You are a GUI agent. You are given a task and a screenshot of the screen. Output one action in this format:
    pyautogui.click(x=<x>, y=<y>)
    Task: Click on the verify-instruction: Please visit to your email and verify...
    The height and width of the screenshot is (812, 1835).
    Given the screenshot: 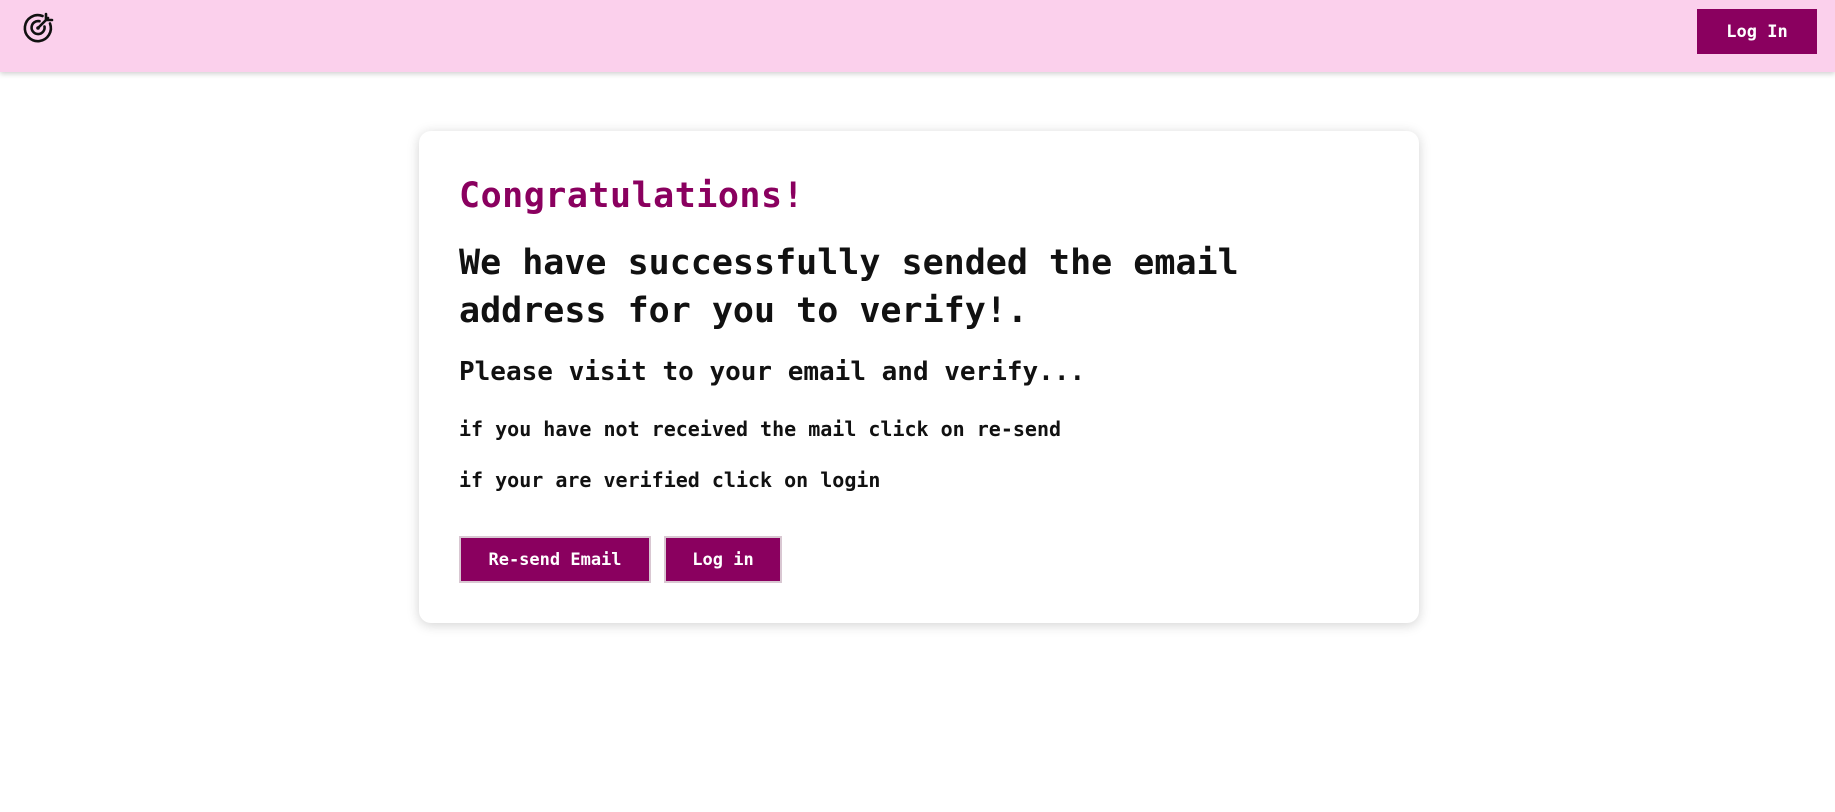 What is the action you would take?
    pyautogui.click(x=772, y=372)
    